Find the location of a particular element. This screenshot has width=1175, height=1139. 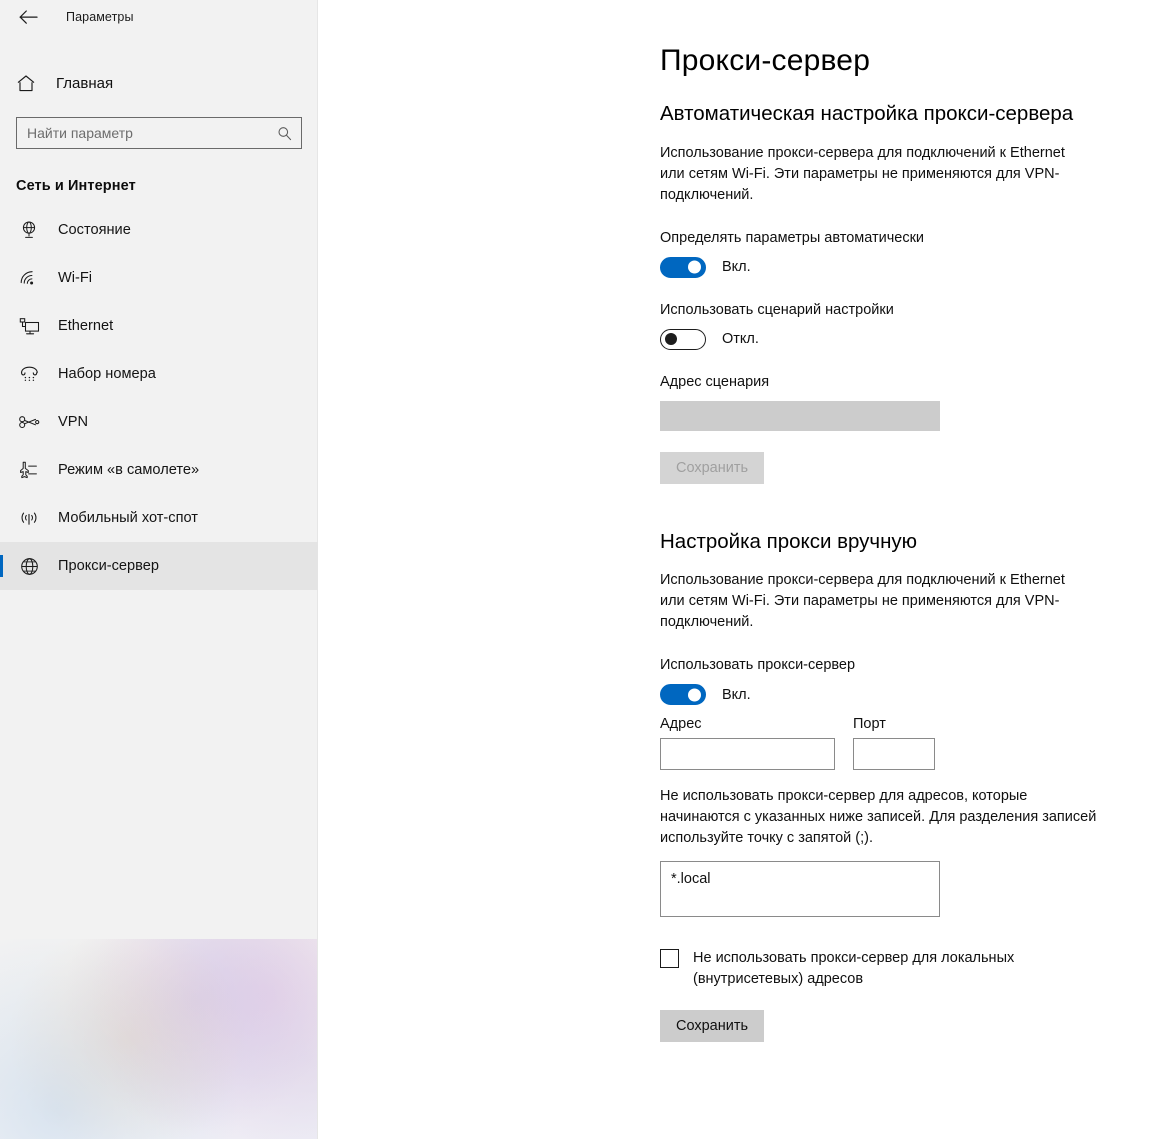

sidebar-item-mobile-hotspot-label: Мобильный хот-спот is located at coordinates (128, 518).